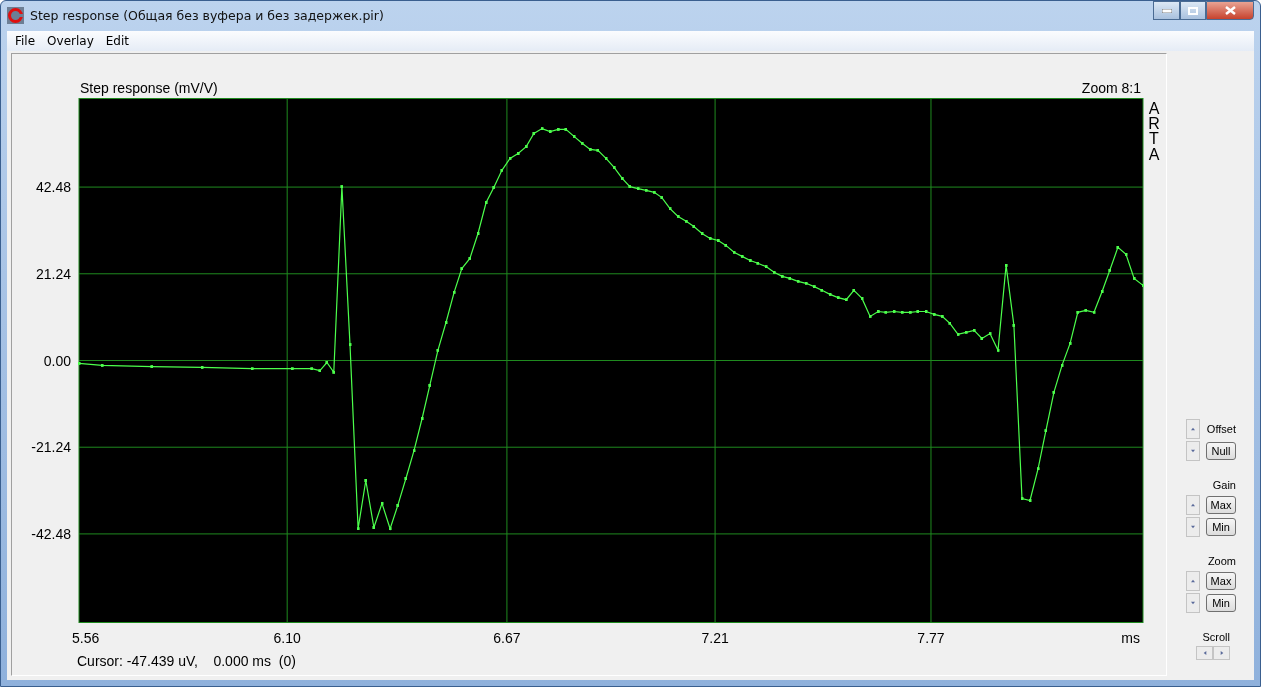 Image resolution: width=1261 pixels, height=687 pixels. What do you see at coordinates (207, 15) in the screenshot?
I see `window-title: Step response (Общая без вуфера и без задержек.pir)` at bounding box center [207, 15].